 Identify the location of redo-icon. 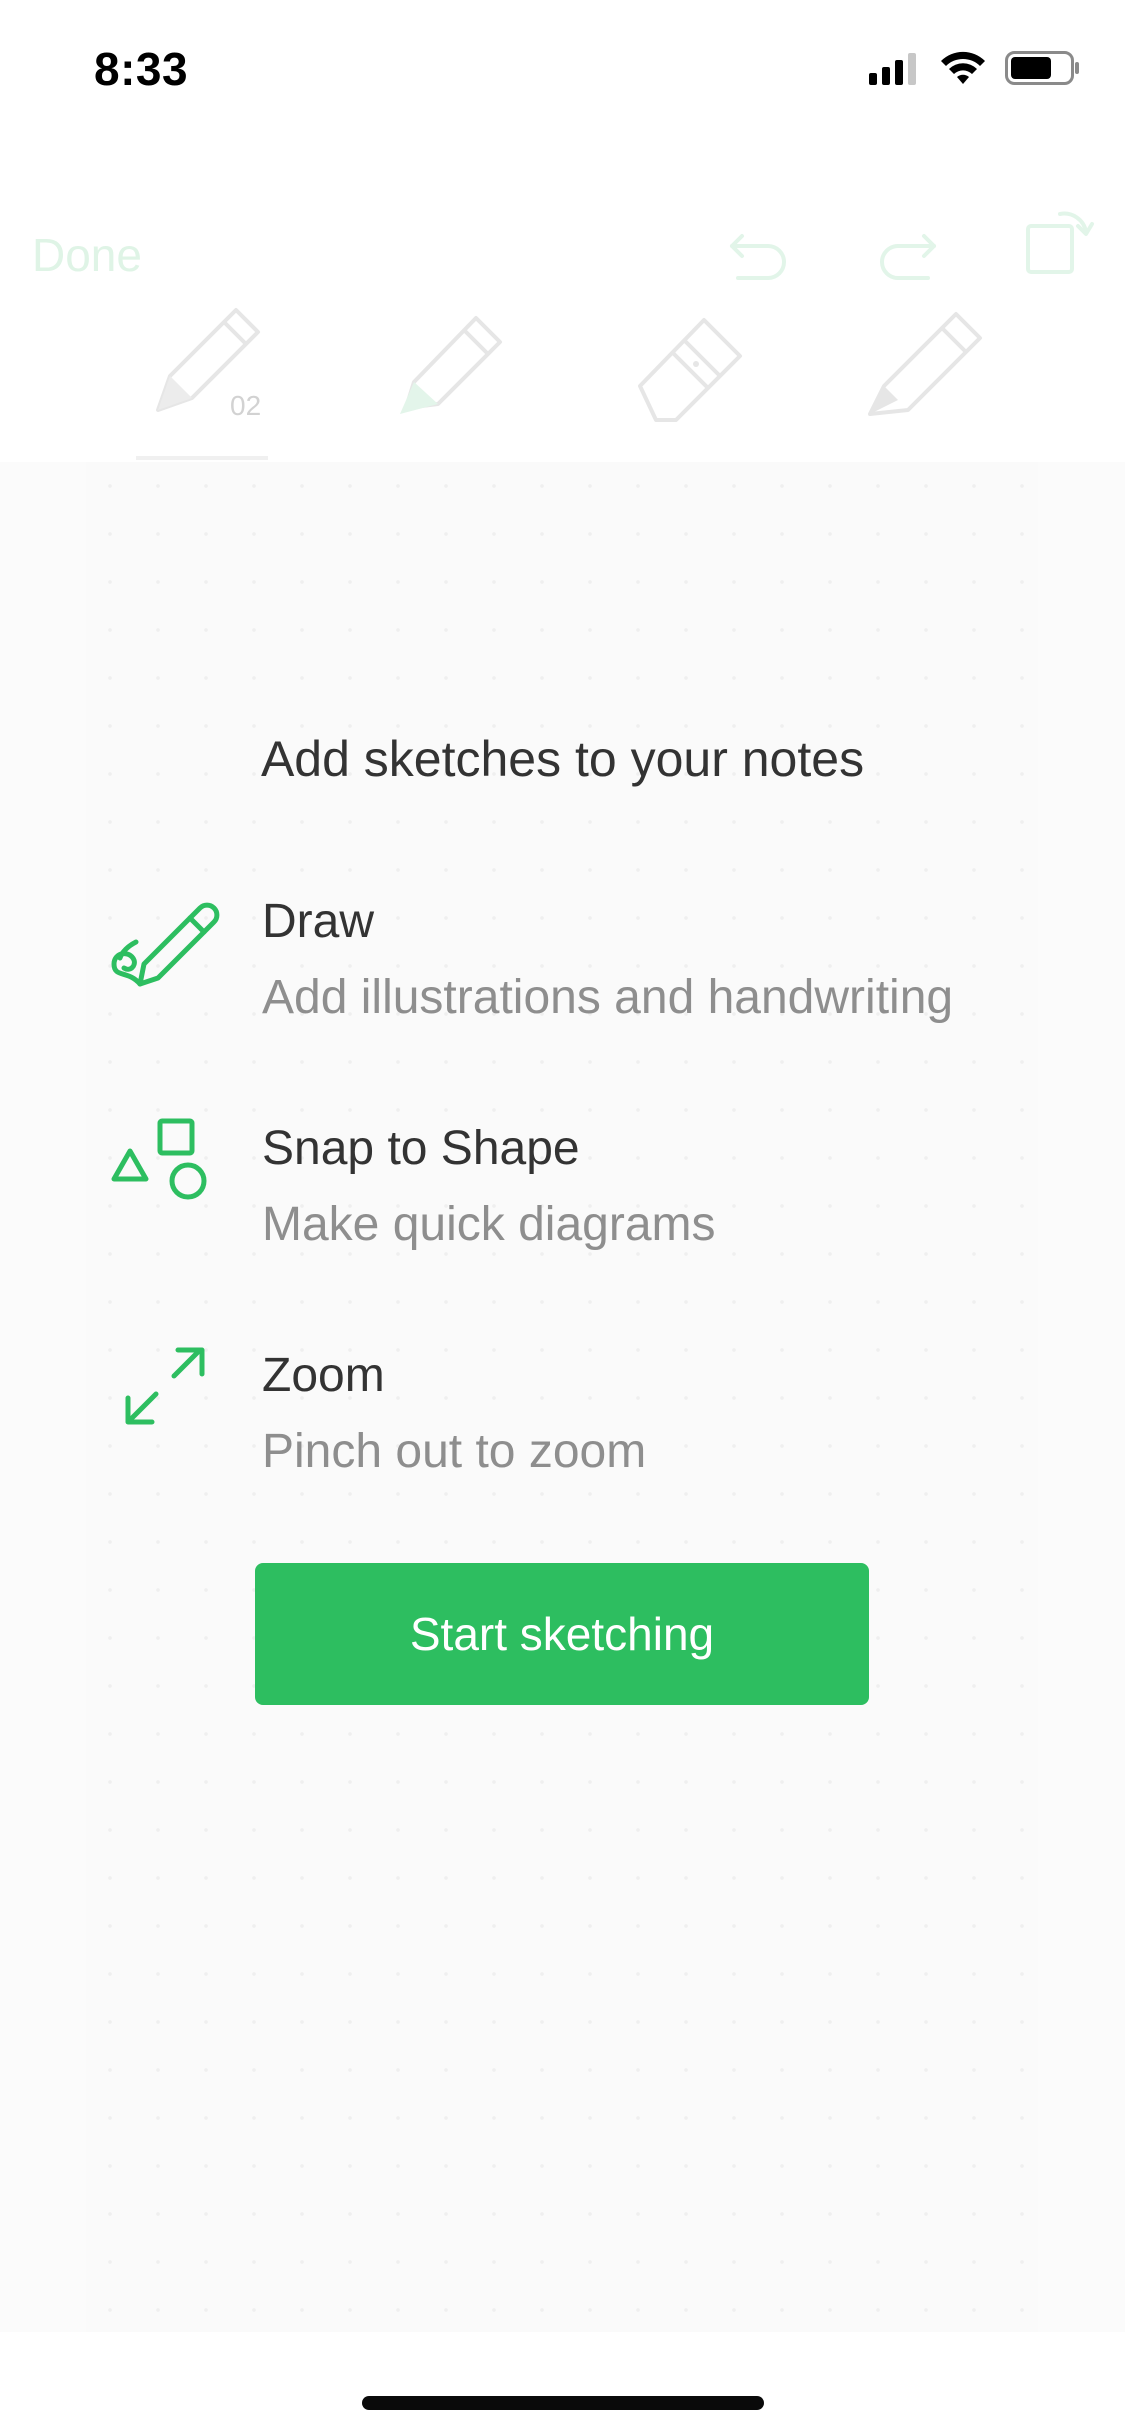
(907, 249).